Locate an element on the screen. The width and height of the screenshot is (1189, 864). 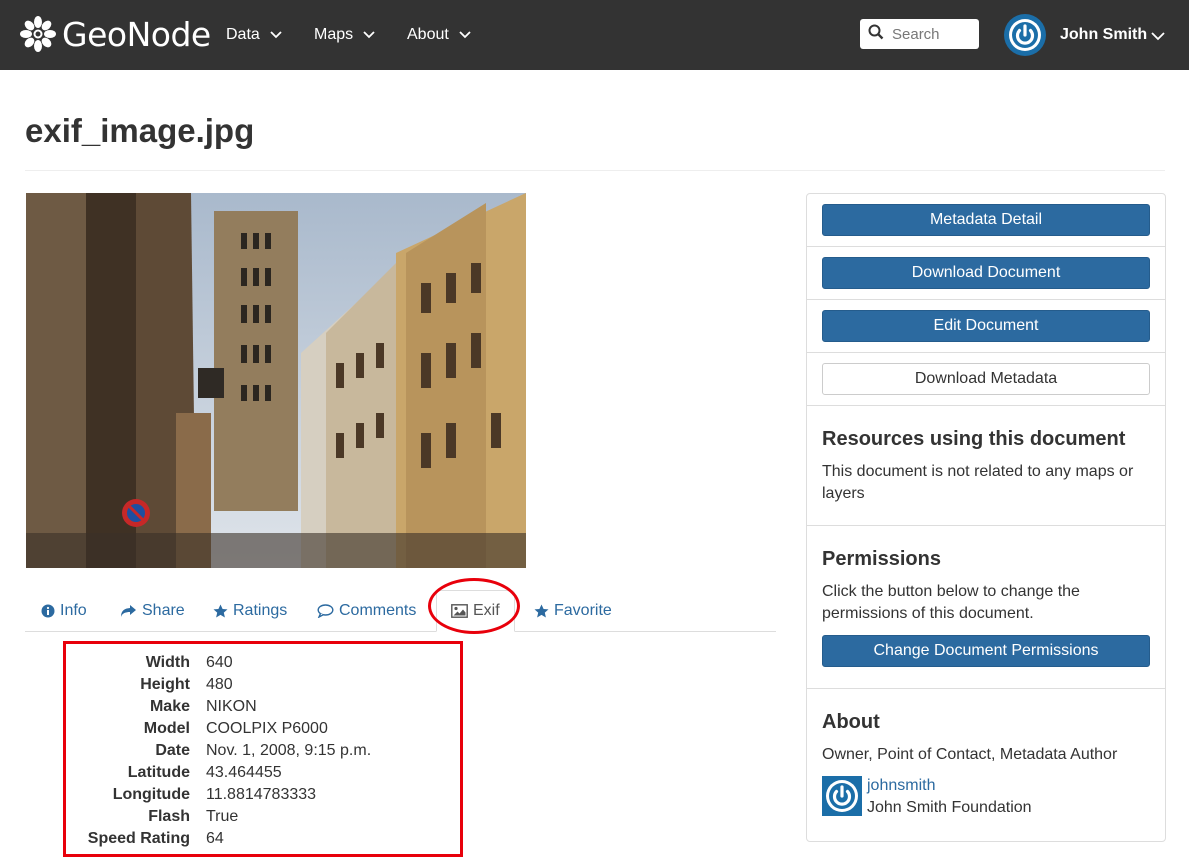
title-divider is located at coordinates (595, 170).